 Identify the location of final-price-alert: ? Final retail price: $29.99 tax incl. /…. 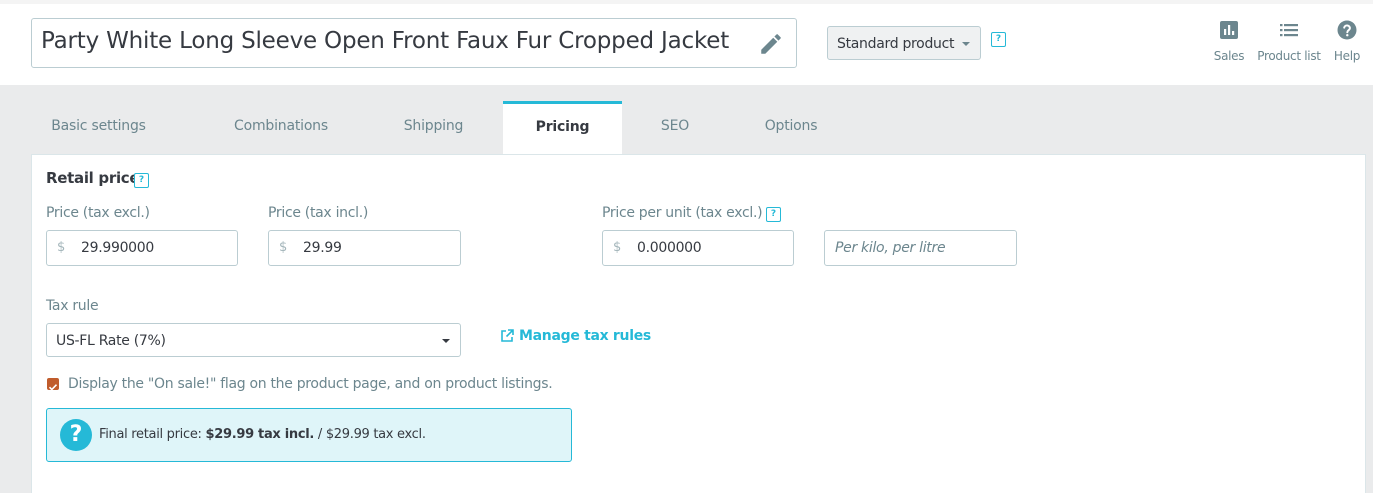
(309, 435).